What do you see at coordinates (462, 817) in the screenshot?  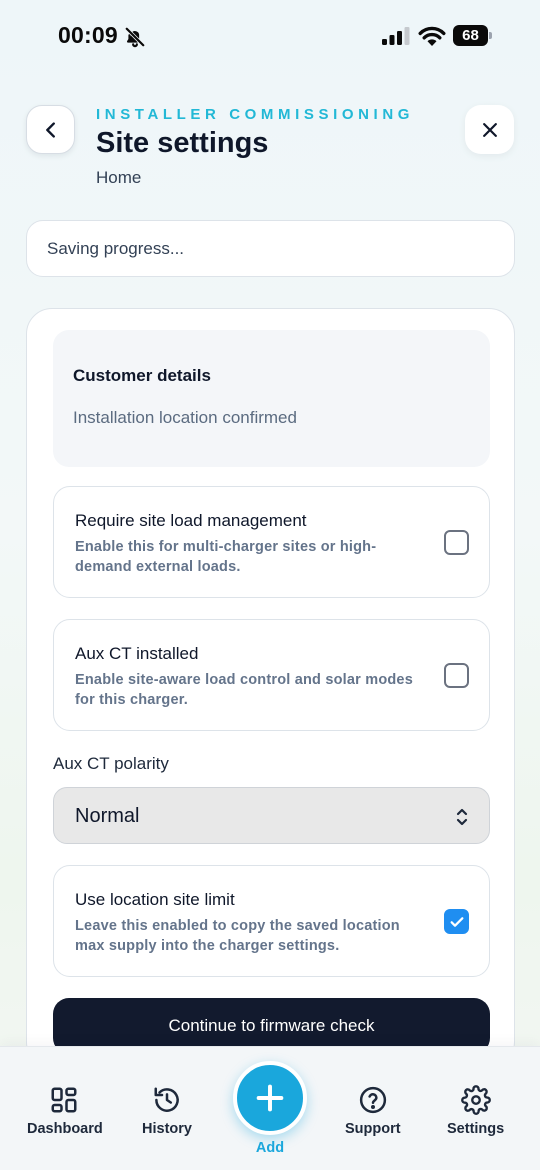 I see `chevron-up-down-icon` at bounding box center [462, 817].